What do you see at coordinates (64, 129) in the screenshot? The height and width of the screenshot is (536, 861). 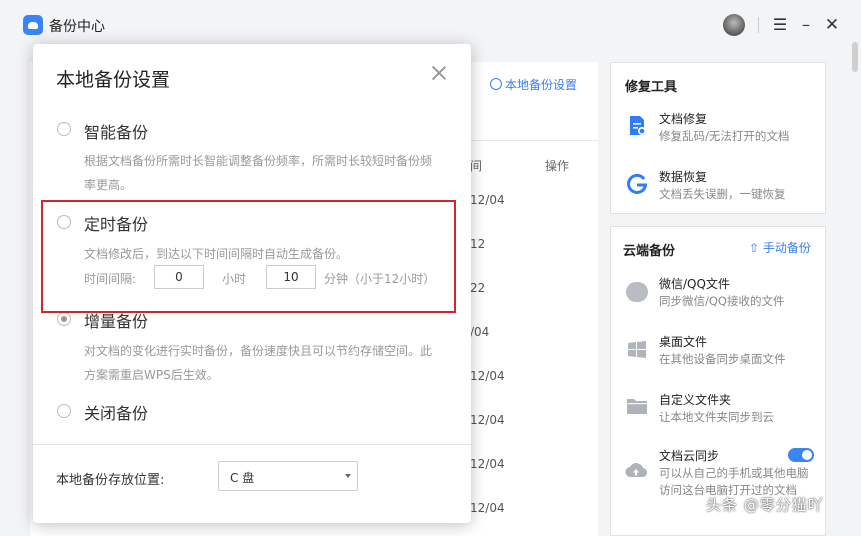 I see `radio-smart-backup` at bounding box center [64, 129].